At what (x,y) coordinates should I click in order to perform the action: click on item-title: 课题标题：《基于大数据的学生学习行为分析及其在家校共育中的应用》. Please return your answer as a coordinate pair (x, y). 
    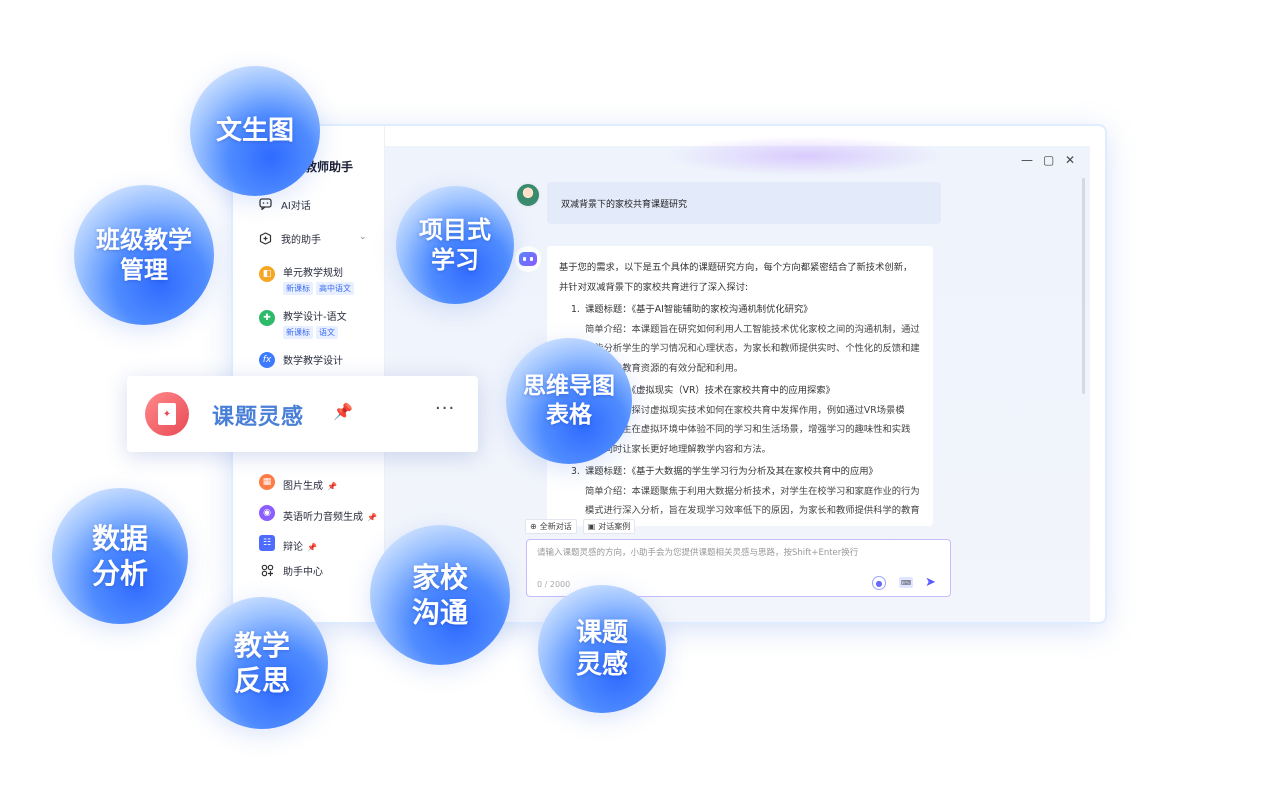
    Looking at the image, I should click on (731, 471).